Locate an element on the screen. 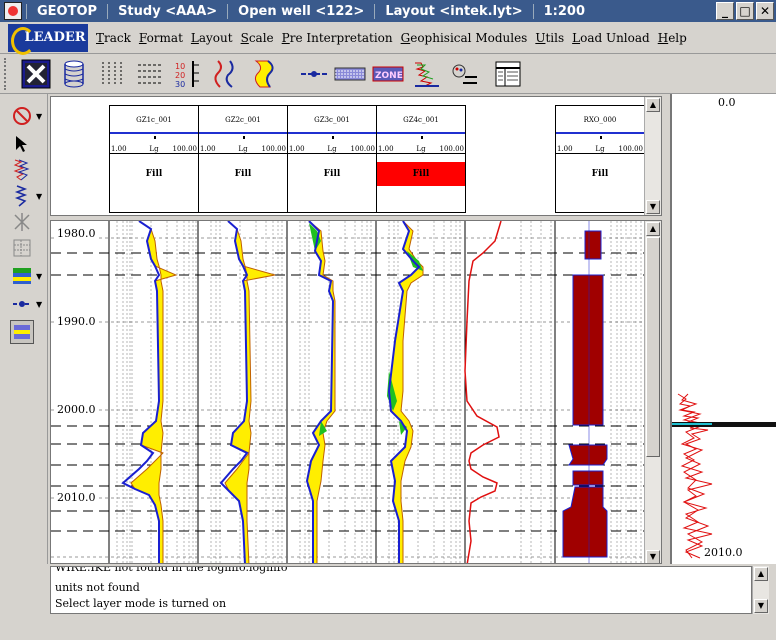 This screenshot has width=776, height=640. close-button: ✕ is located at coordinates (765, 11).